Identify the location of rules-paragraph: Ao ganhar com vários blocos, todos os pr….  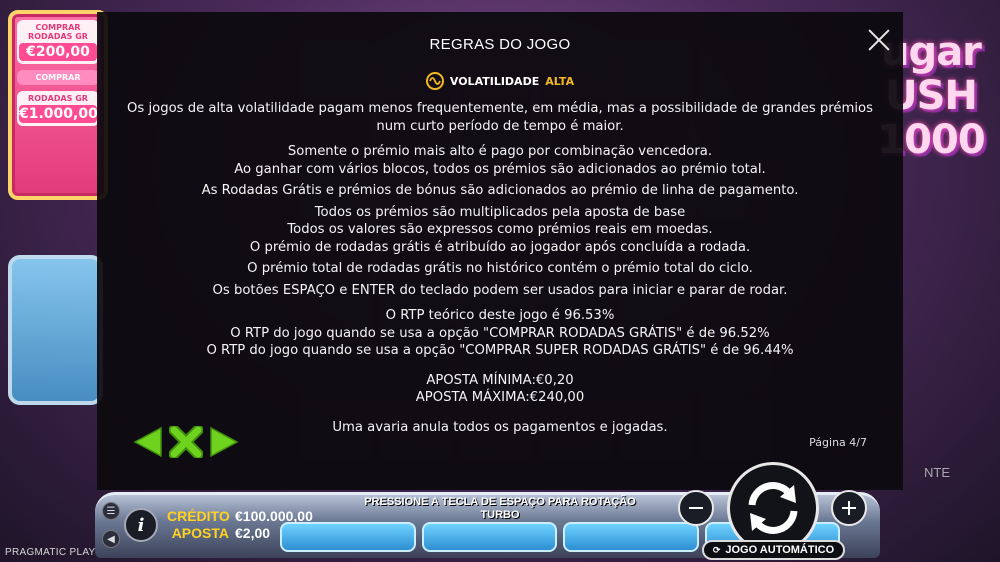
(500, 169).